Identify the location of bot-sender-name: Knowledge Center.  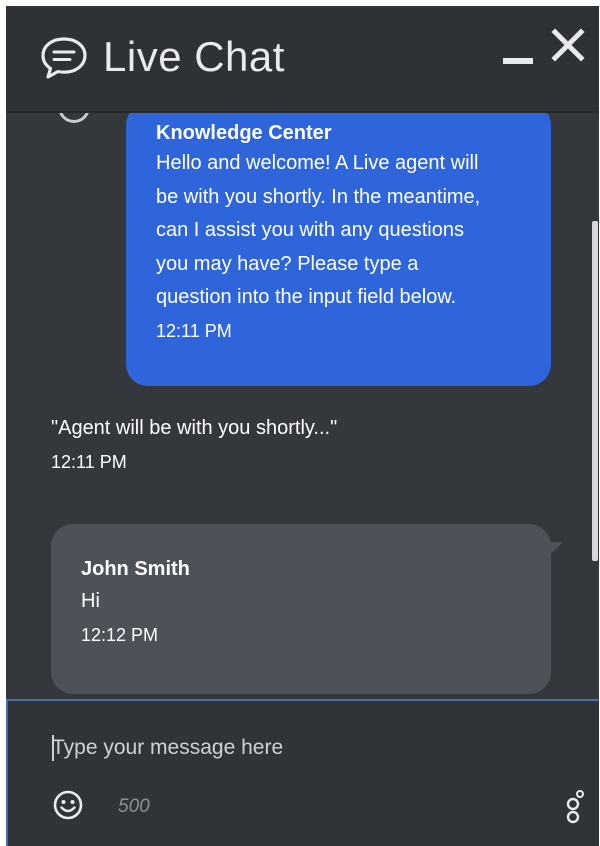
(244, 133).